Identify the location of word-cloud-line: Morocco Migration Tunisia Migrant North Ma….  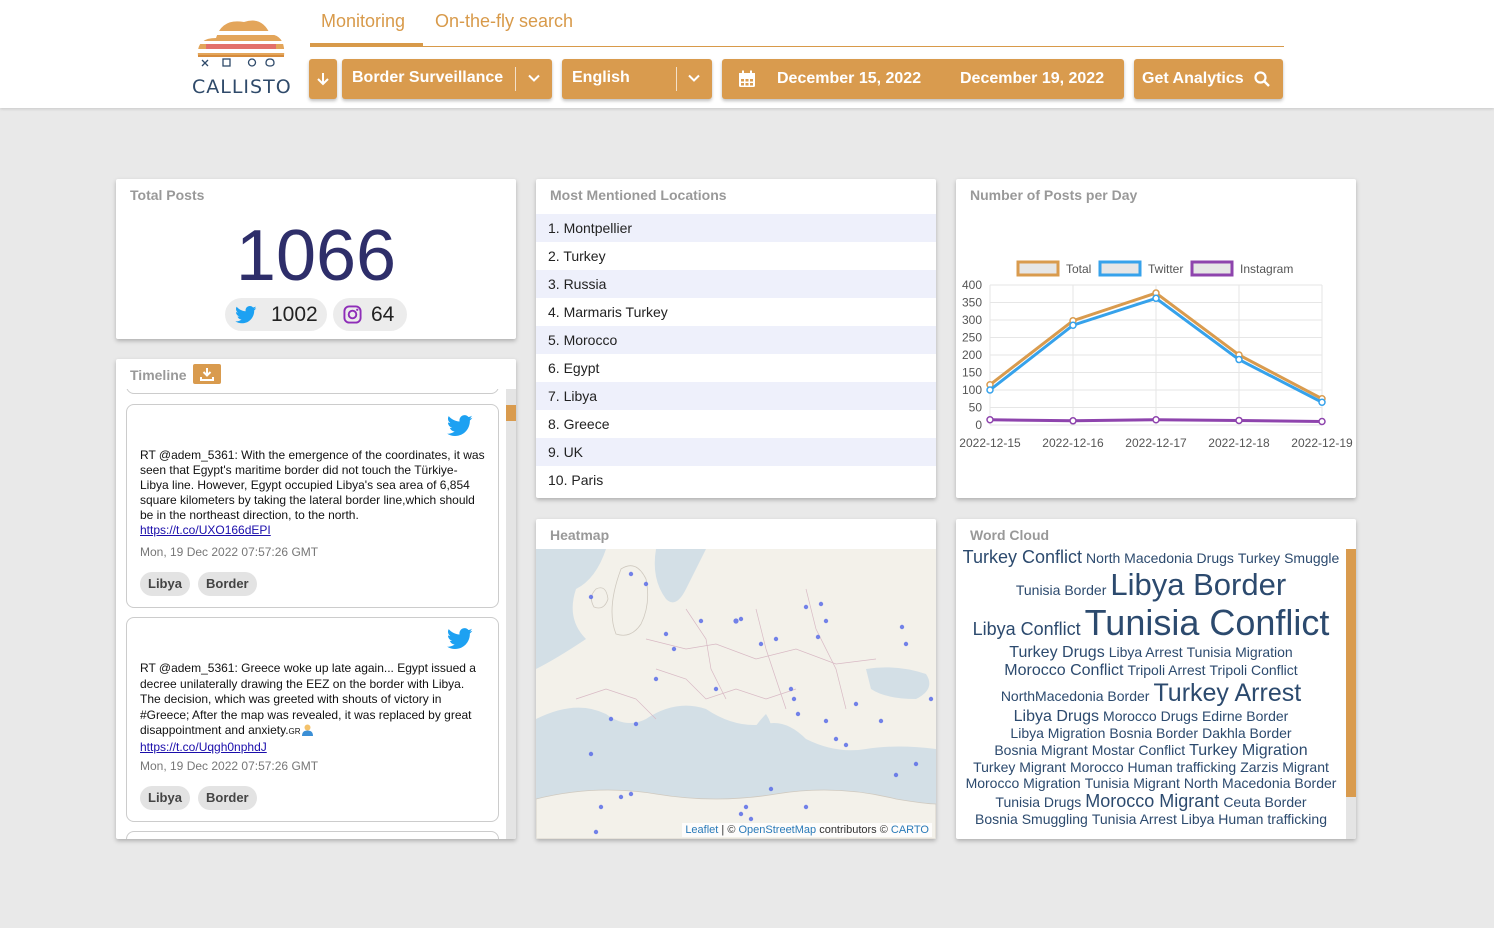
(1151, 783).